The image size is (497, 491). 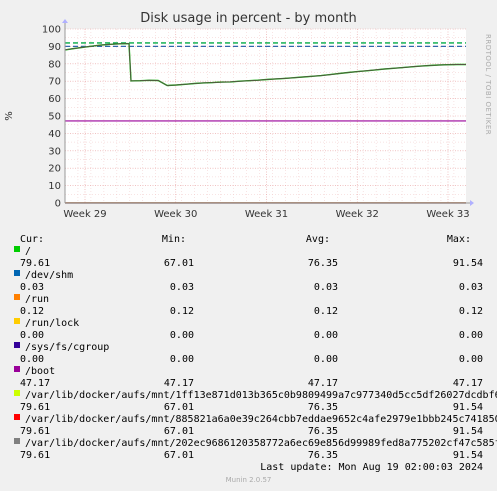 What do you see at coordinates (470, 311) in the screenshot?
I see `legend-value-max: 0.12` at bounding box center [470, 311].